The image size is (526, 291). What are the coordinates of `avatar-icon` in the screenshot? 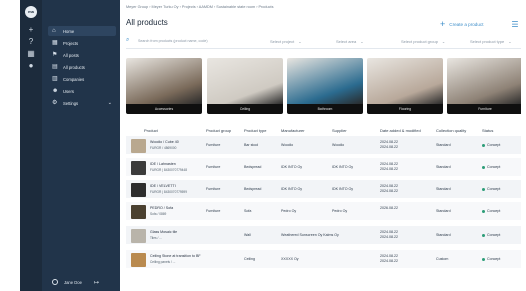 It's located at (55, 282).